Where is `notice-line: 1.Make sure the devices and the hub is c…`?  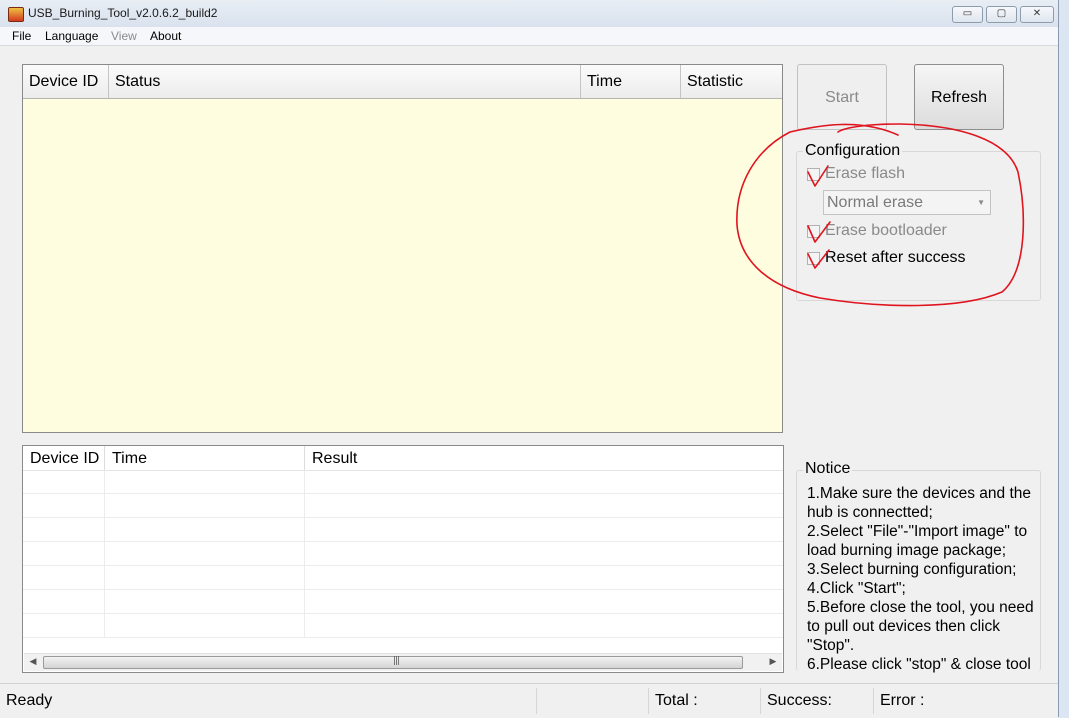 notice-line: 1.Make sure the devices and the hub is c… is located at coordinates (921, 503).